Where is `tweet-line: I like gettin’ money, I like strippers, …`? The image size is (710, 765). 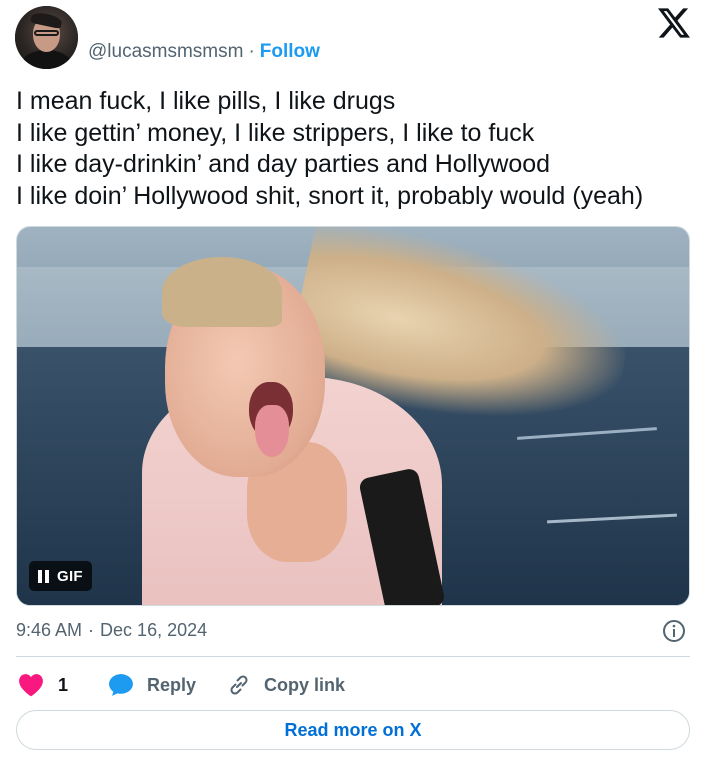
tweet-line: I like gettin’ money, I like strippers, … is located at coordinates (275, 132).